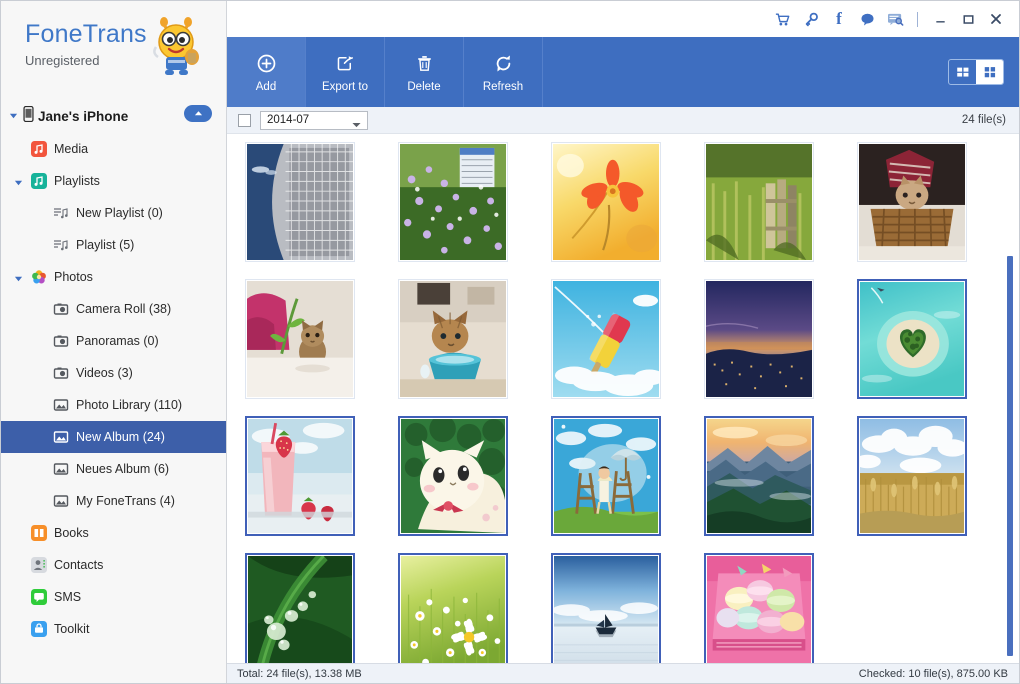  Describe the element at coordinates (39, 277) in the screenshot. I see `photos-icon` at that location.